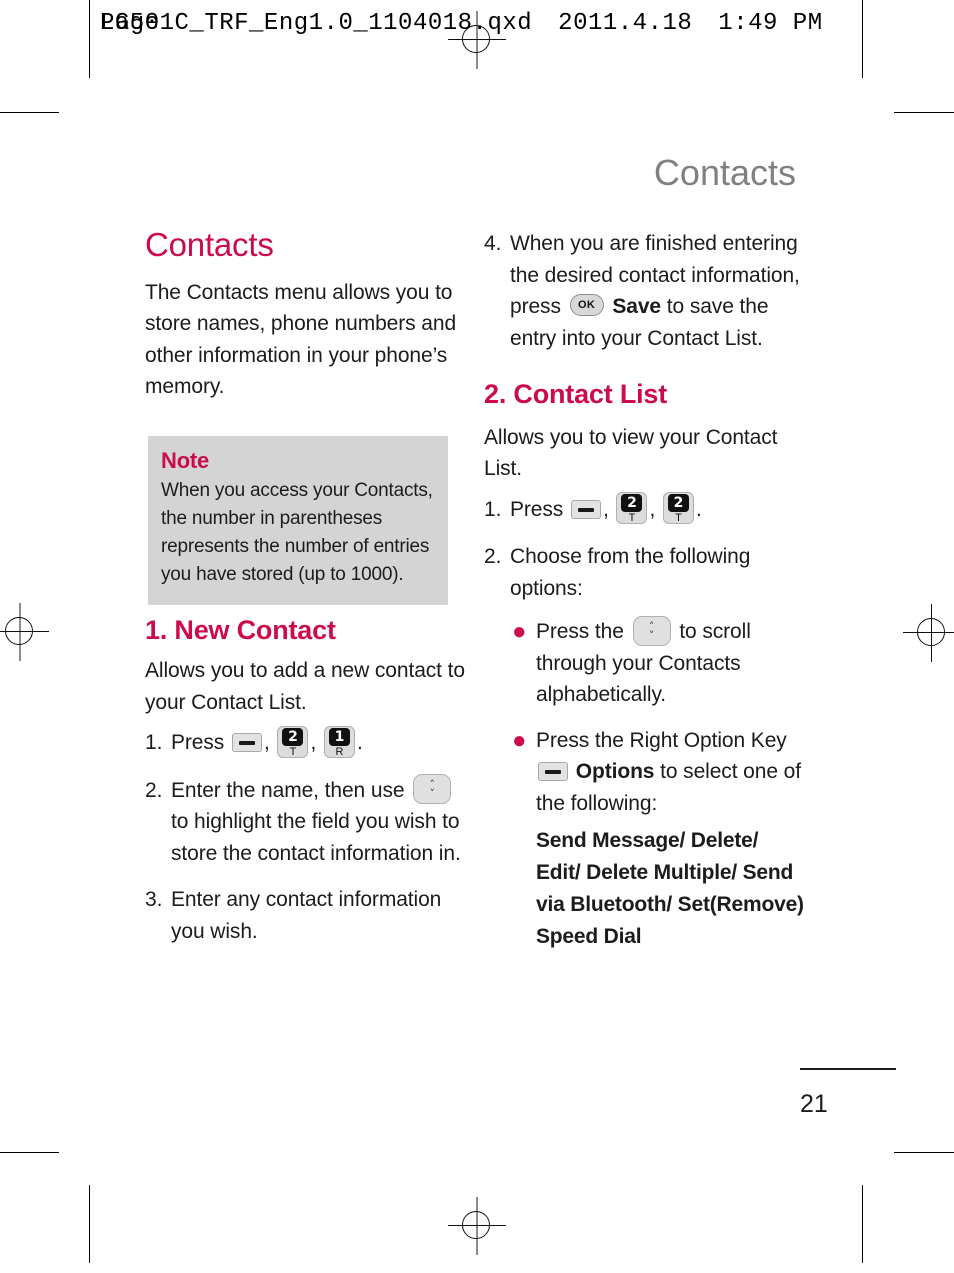 The width and height of the screenshot is (954, 1273). I want to click on step-item: 1. Press , 2 T , 1 R ., so click(305, 742).